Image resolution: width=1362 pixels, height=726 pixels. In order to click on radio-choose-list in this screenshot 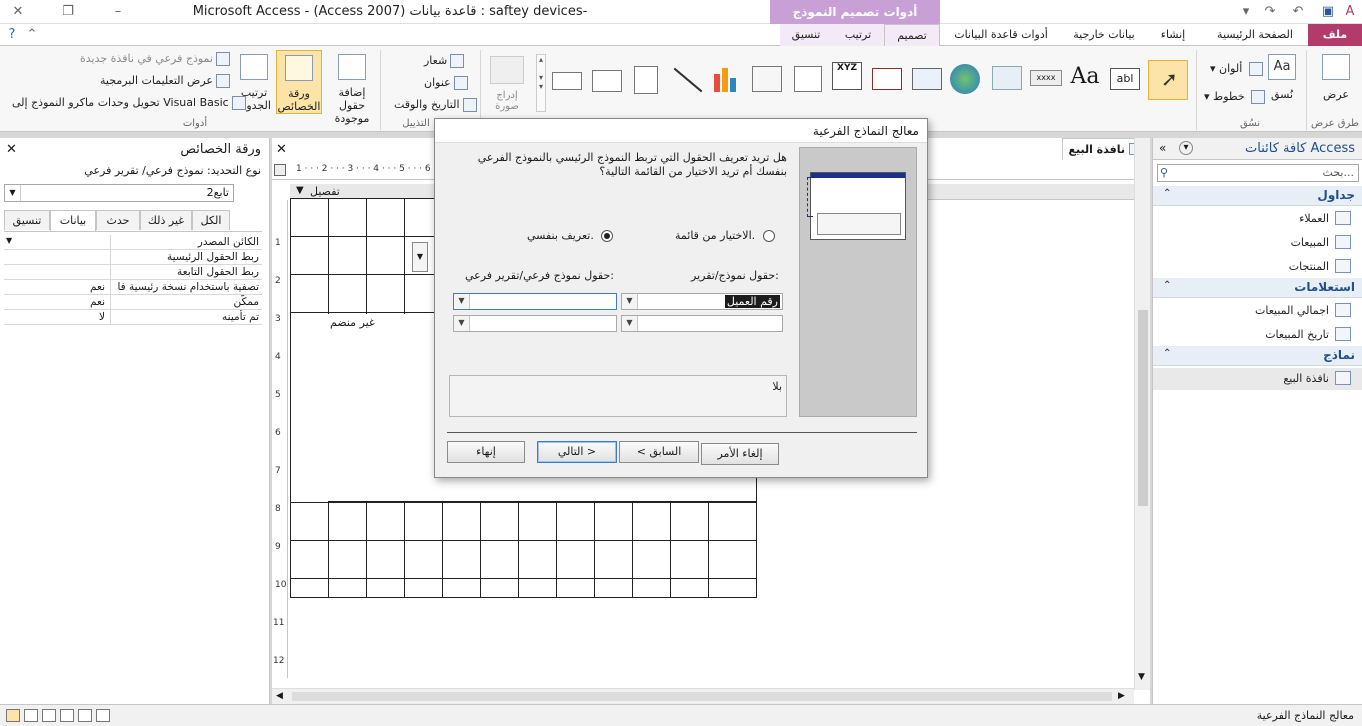, I will do `click(769, 236)`.